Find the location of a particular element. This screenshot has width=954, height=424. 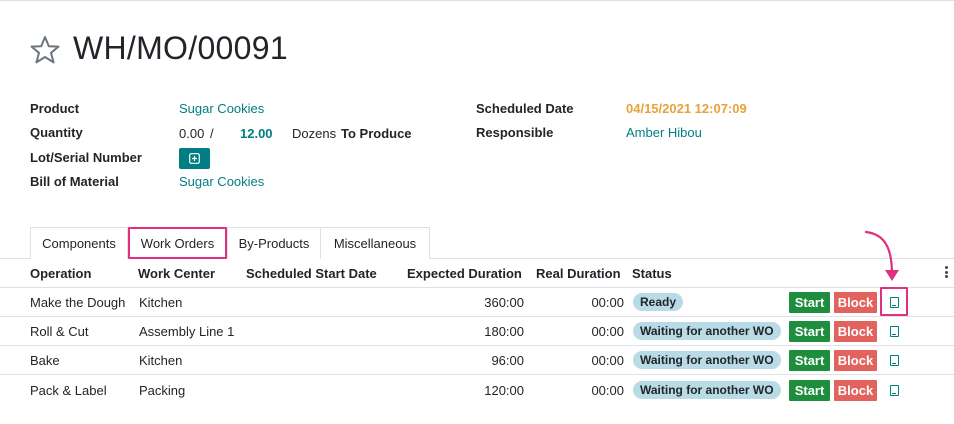

tablet-highlight-box is located at coordinates (894, 301).